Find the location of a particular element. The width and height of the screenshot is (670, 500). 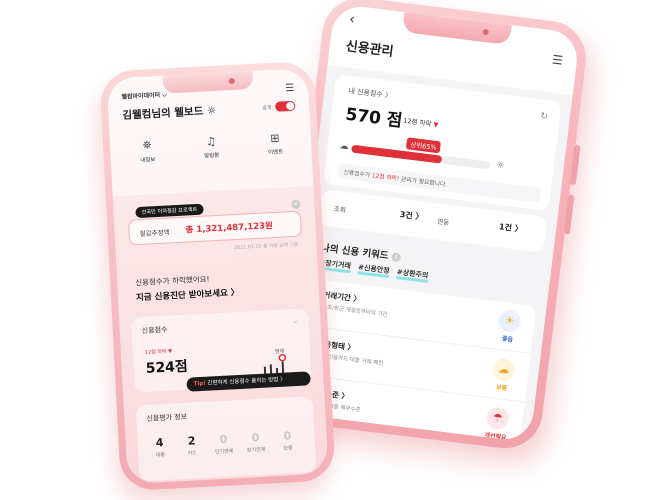

eval-item-short-delinquency: 0 단기연체 is located at coordinates (223, 444).